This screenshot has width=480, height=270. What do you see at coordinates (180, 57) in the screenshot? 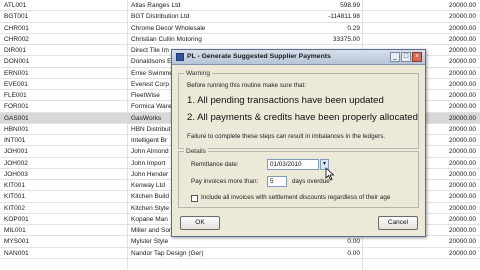
I see `app-icon` at bounding box center [180, 57].